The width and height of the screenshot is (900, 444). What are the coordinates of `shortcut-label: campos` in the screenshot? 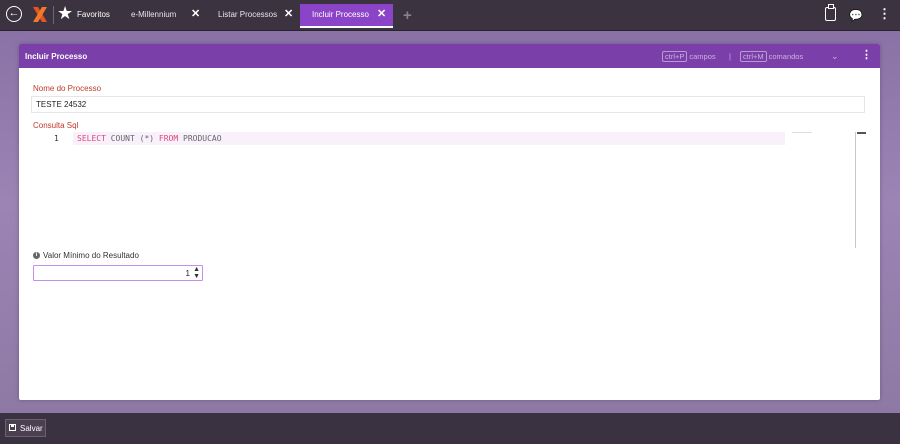 It's located at (702, 56).